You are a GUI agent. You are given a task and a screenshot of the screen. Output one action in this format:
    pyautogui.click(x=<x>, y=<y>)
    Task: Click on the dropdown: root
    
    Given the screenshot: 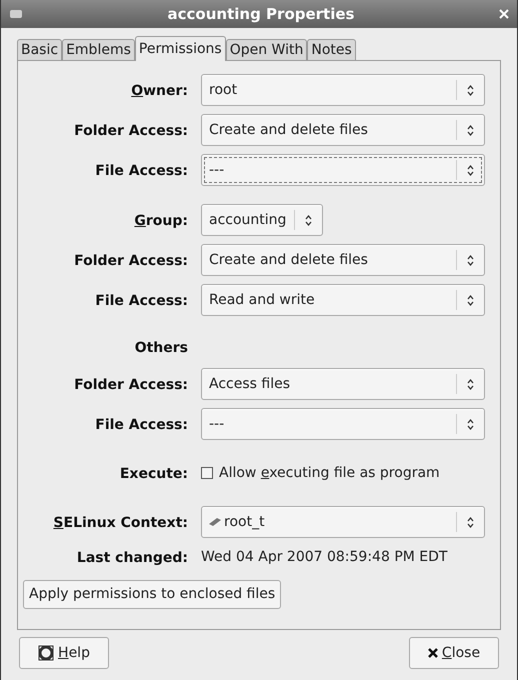 What is the action you would take?
    pyautogui.click(x=343, y=90)
    